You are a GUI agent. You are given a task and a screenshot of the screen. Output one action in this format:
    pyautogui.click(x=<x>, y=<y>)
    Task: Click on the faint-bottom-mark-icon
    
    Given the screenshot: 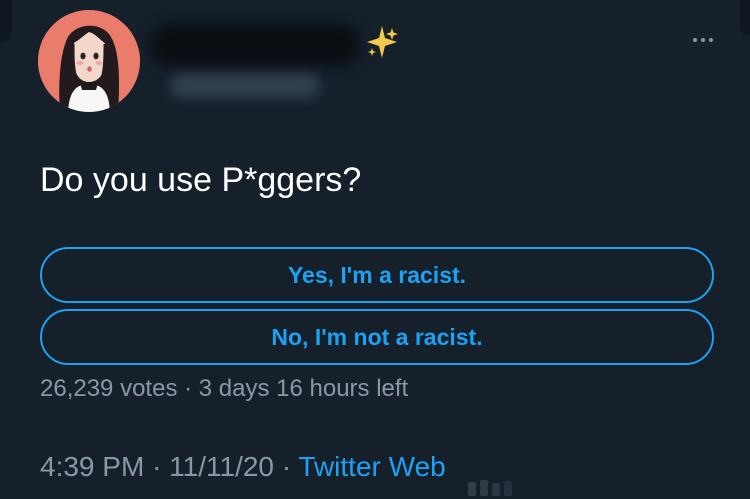 What is the action you would take?
    pyautogui.click(x=490, y=488)
    